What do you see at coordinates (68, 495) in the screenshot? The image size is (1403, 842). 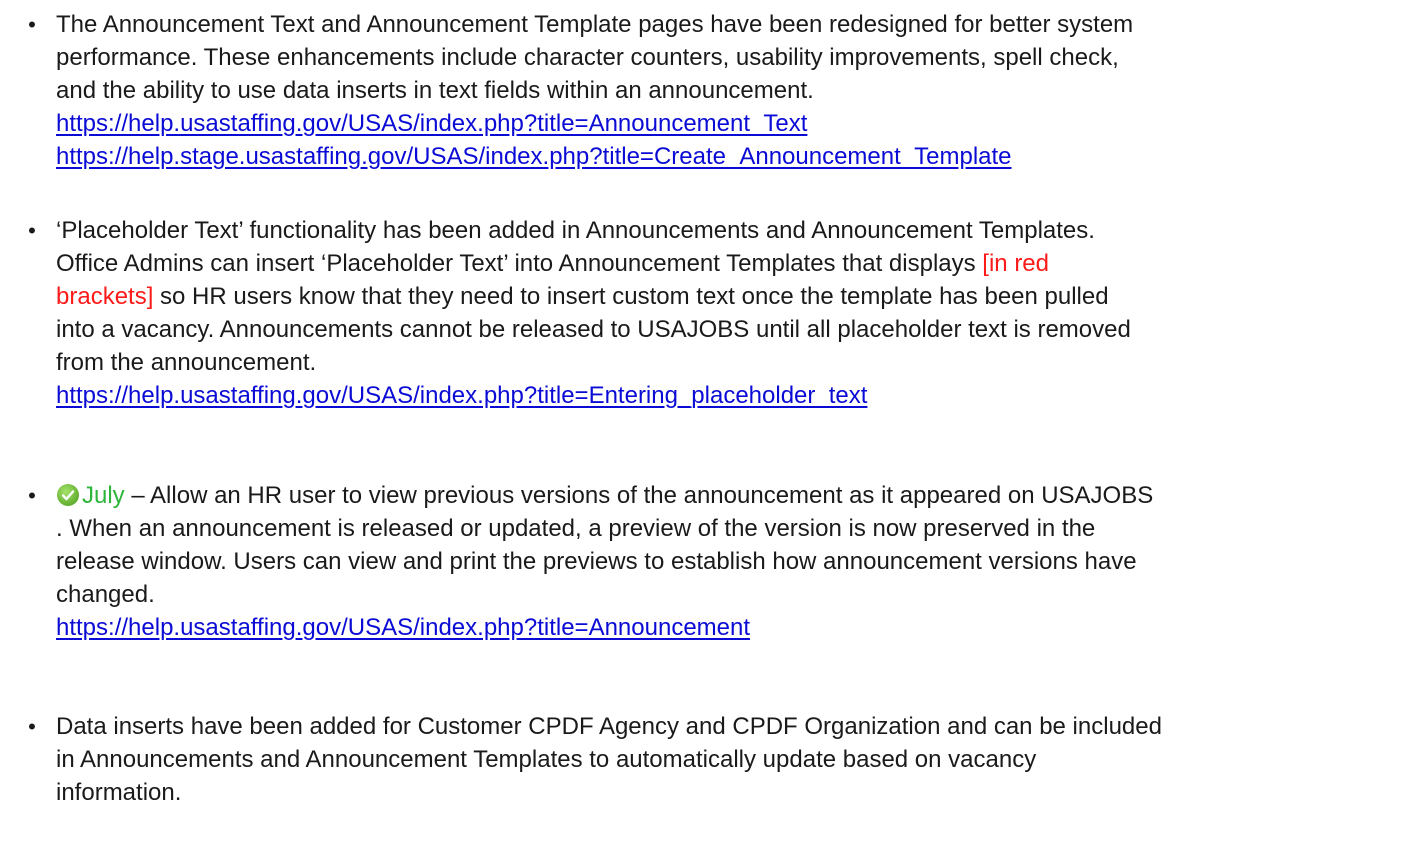 I see `check-circle-icon` at bounding box center [68, 495].